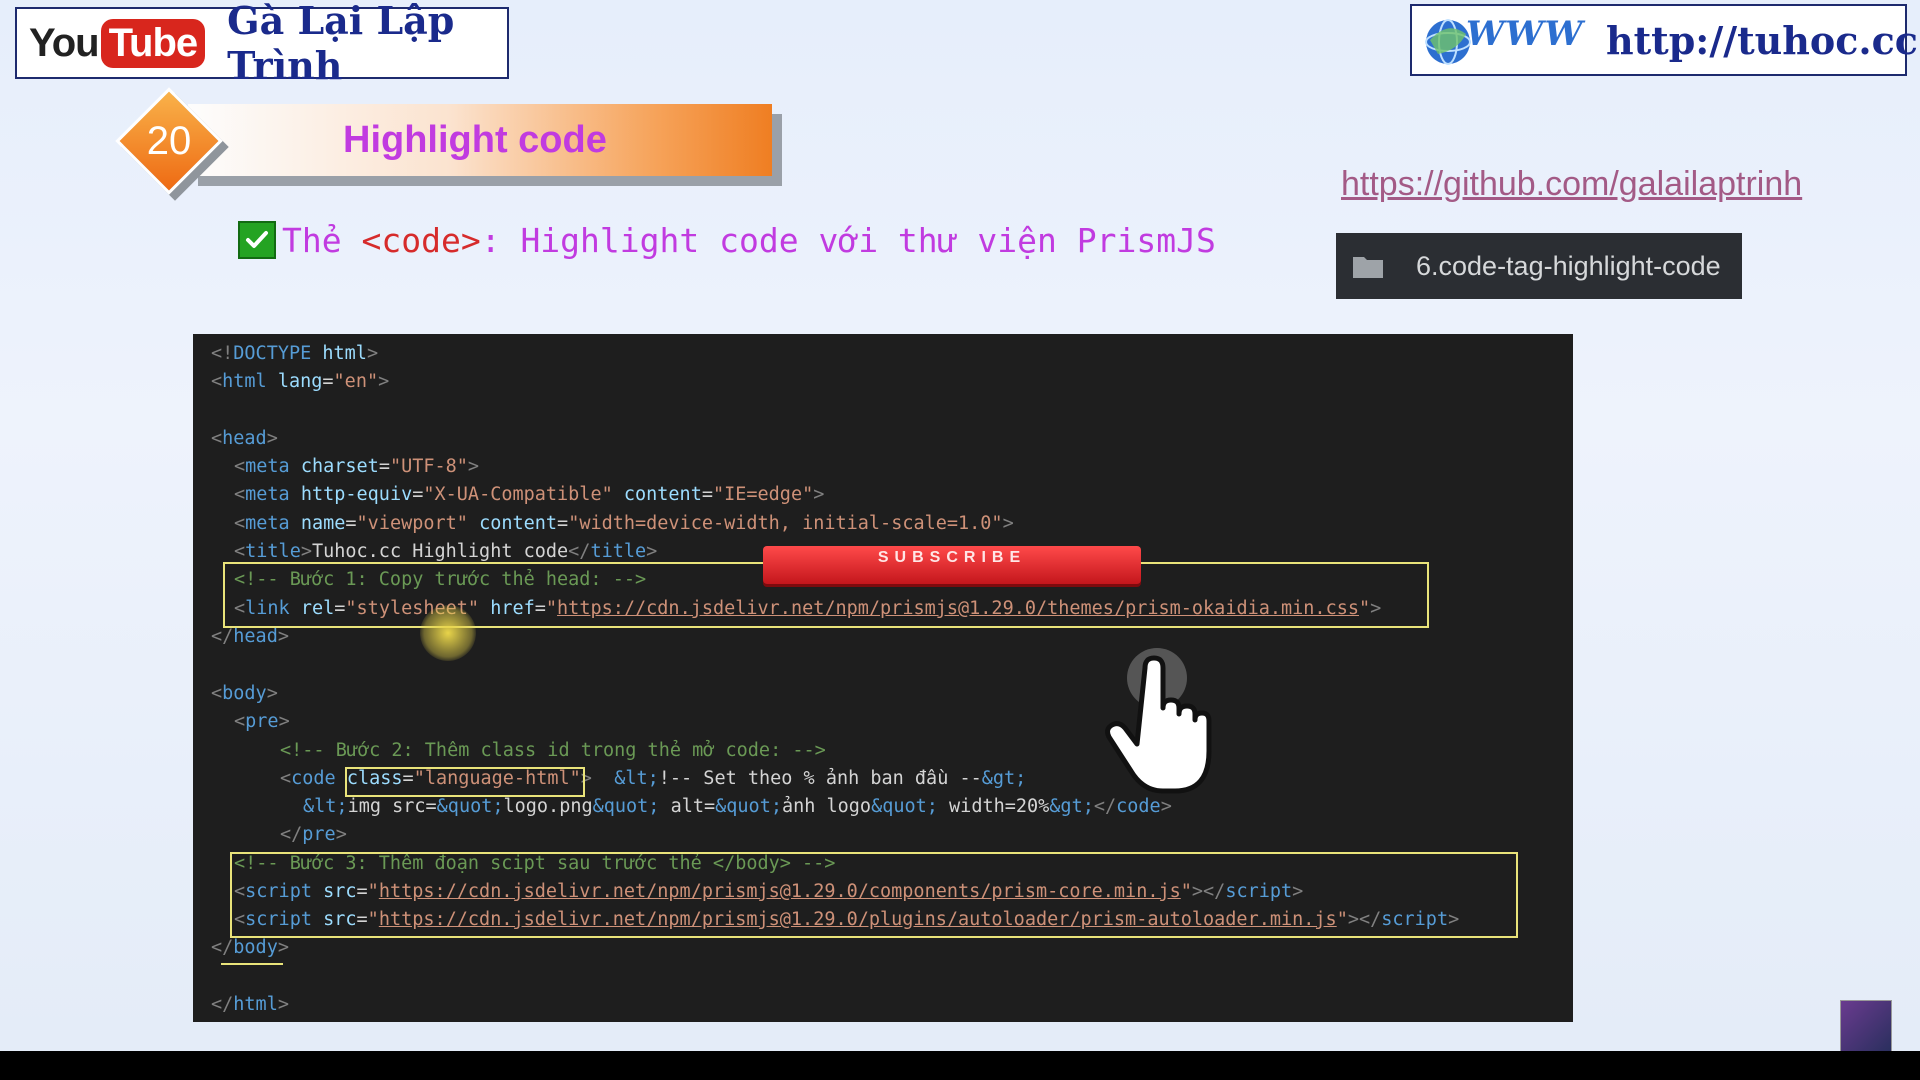 The height and width of the screenshot is (1080, 1920). I want to click on channel-name: Gà Lại Lập Trình, so click(341, 44).